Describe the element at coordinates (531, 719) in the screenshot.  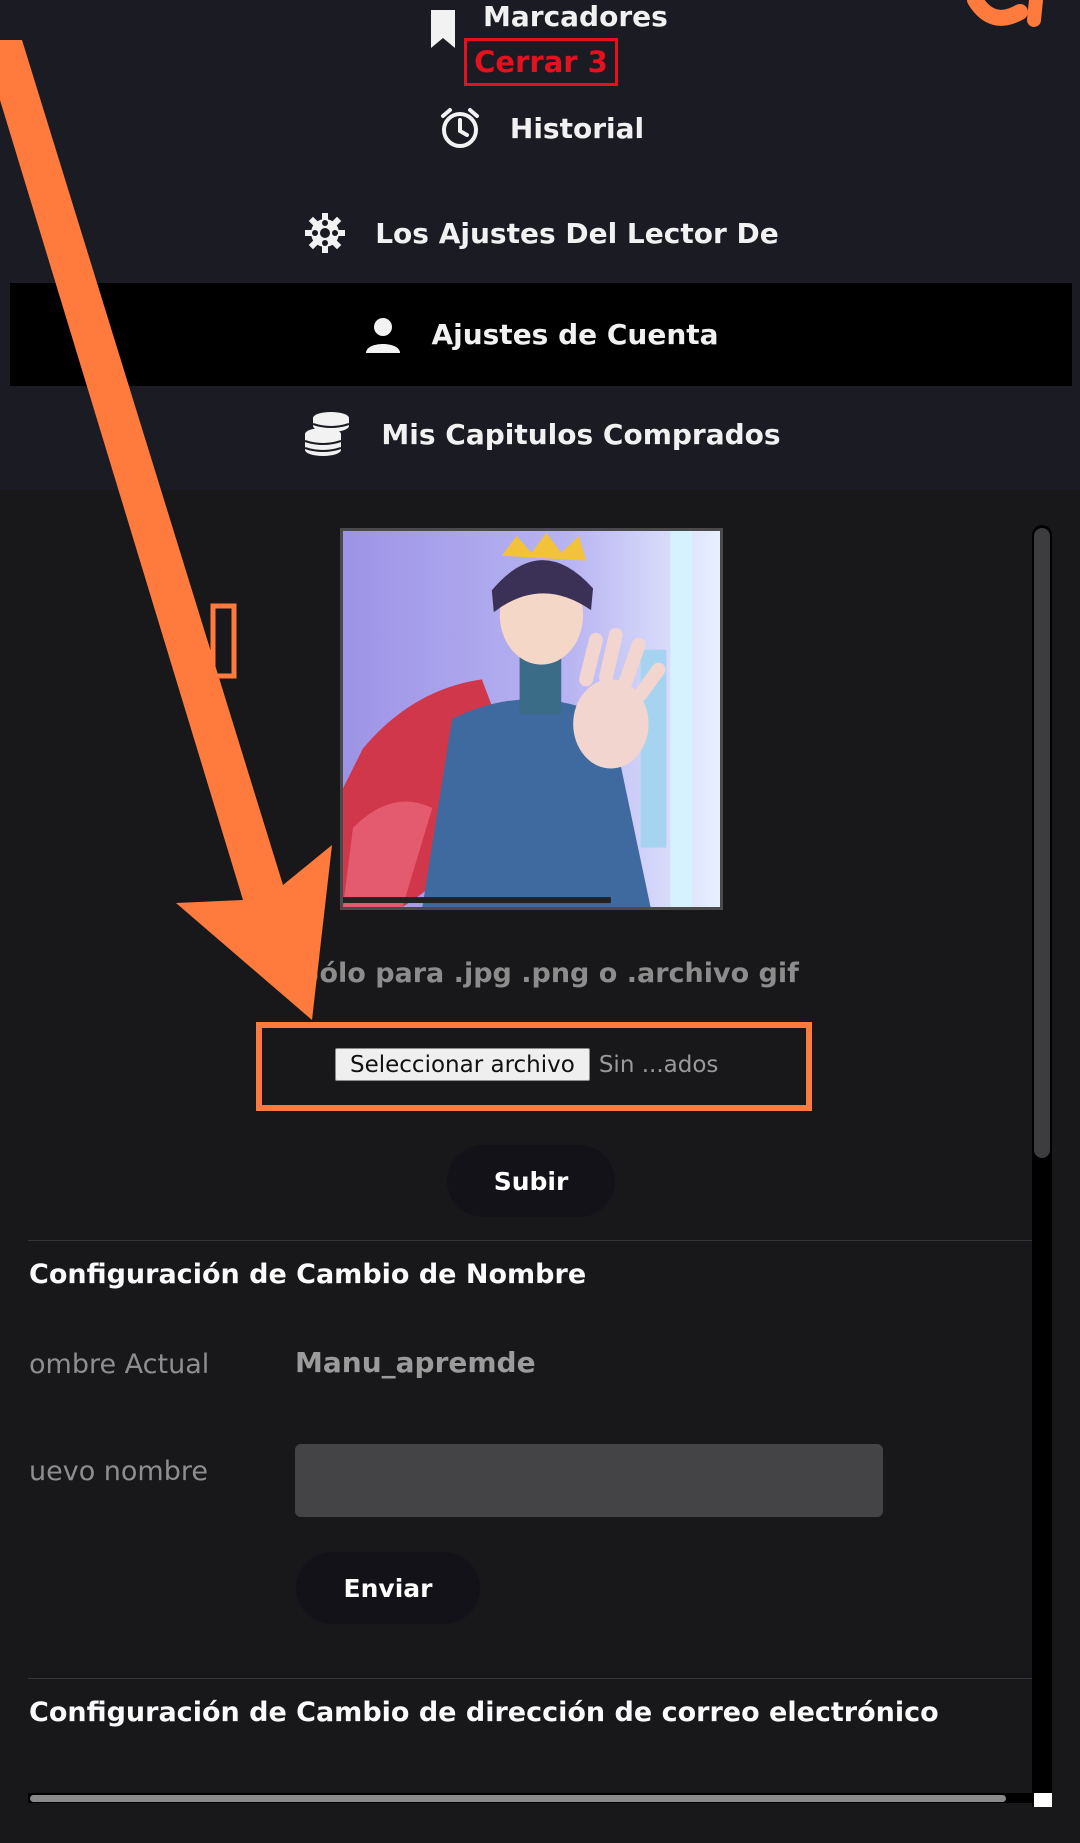
I see `profile-avatar` at that location.